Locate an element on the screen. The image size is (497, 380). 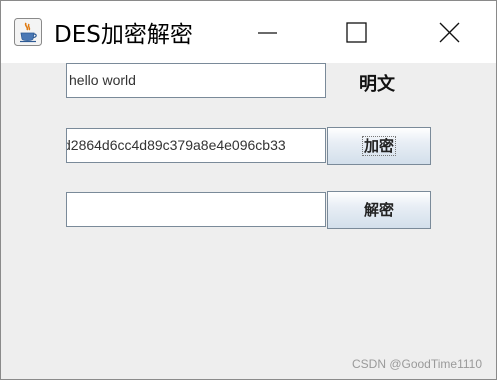
ciphertext-input: d2864d6cc4d89c379a8e4e096cb33 is located at coordinates (196, 145).